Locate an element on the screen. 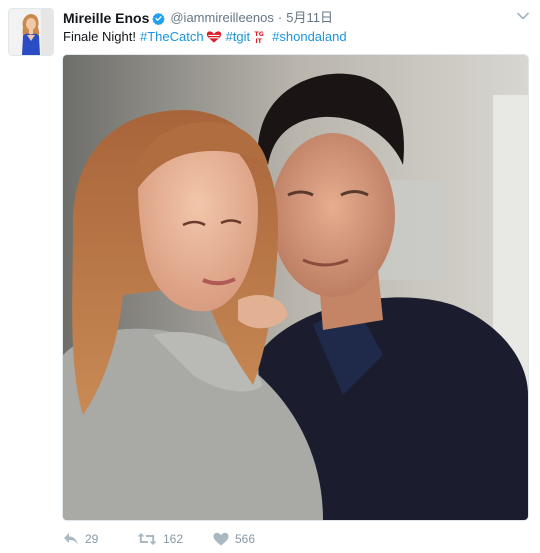  tweet-text-prefix: Finale Night! is located at coordinates (99, 36).